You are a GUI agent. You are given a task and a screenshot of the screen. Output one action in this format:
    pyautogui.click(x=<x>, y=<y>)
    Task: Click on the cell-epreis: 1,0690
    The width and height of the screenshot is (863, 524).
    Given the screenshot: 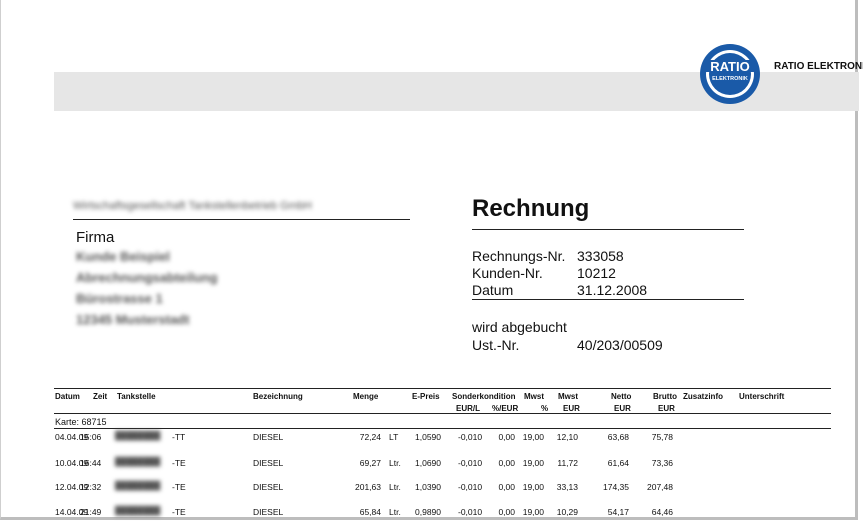 What is the action you would take?
    pyautogui.click(x=428, y=463)
    